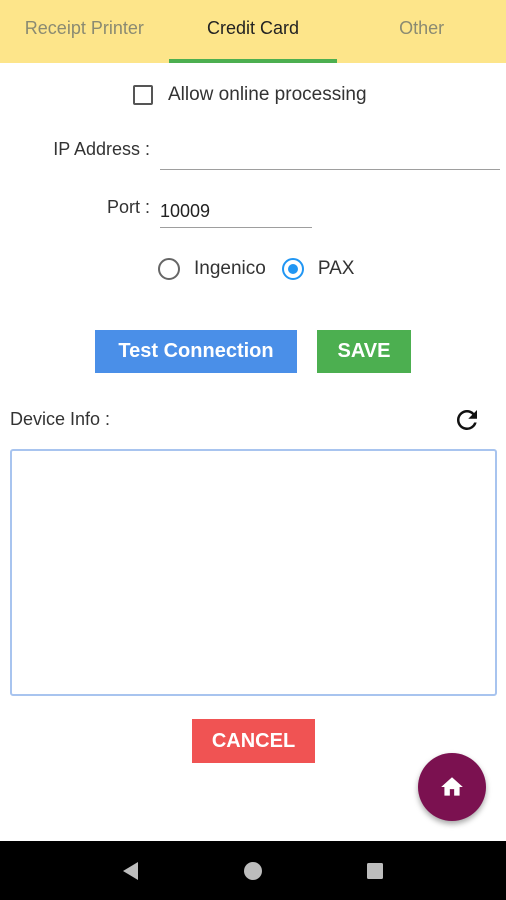 Image resolution: width=506 pixels, height=900 pixels. I want to click on system-nav-bar, so click(253, 870).